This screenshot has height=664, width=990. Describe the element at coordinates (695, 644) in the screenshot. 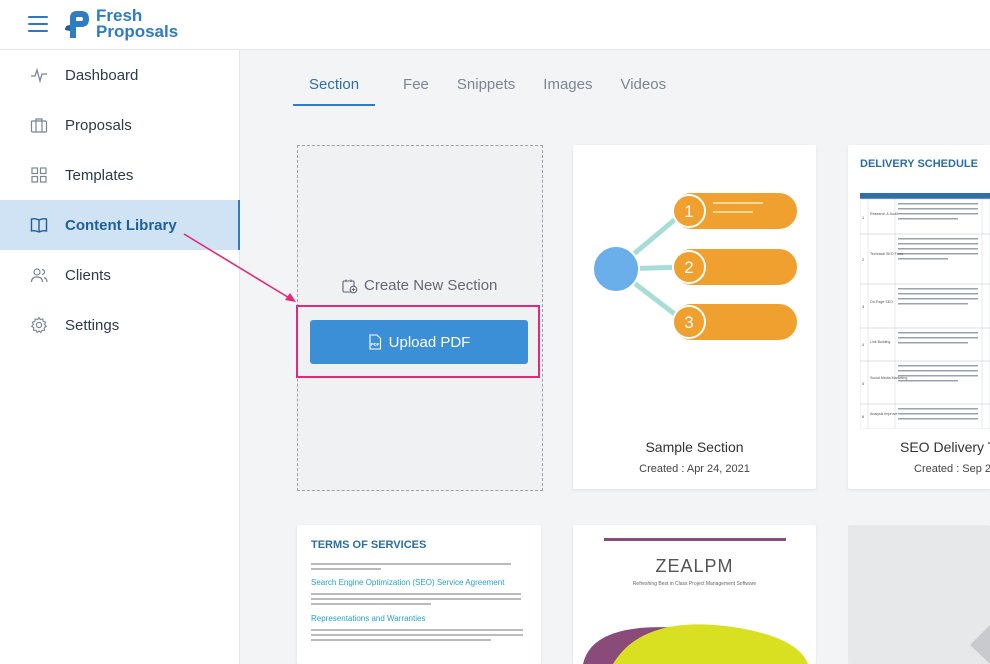

I see `doc-graphic` at that location.